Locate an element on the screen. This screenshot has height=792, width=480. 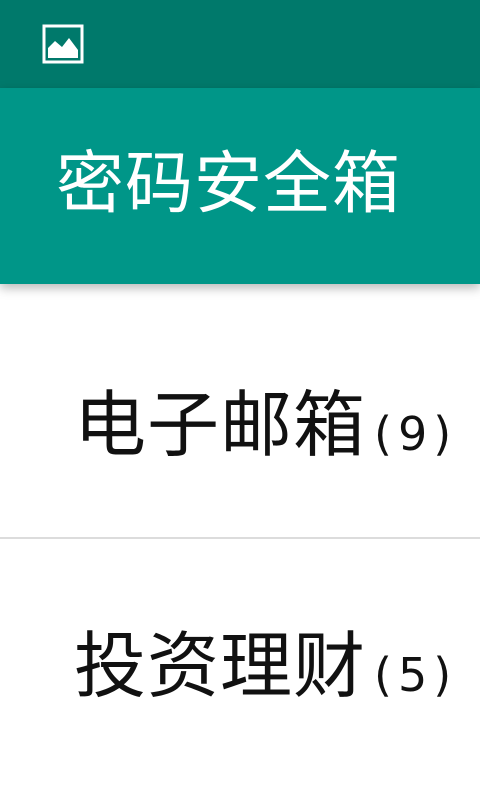
category-label: 投资理财 is located at coordinates (220, 666).